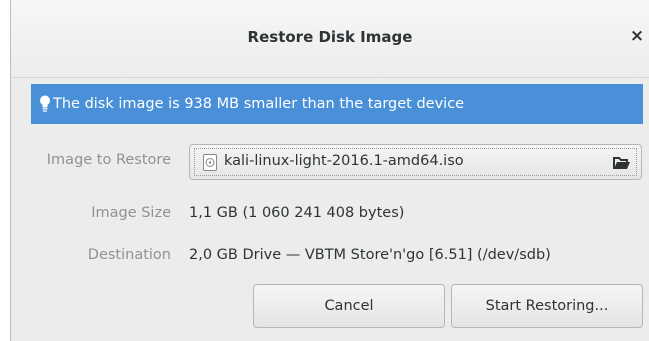  Describe the element at coordinates (129, 255) in the screenshot. I see `destination-label: Destination` at that location.